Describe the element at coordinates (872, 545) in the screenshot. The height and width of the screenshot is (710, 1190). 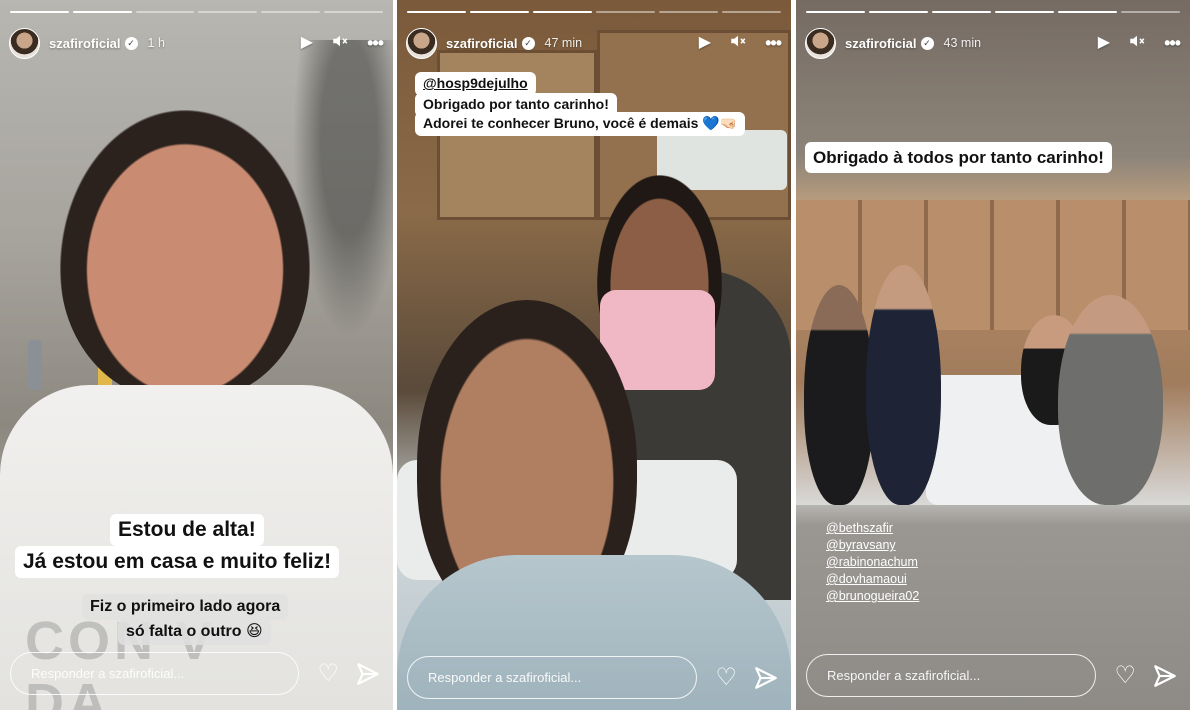
I see `mention-tag: @byravsany` at that location.